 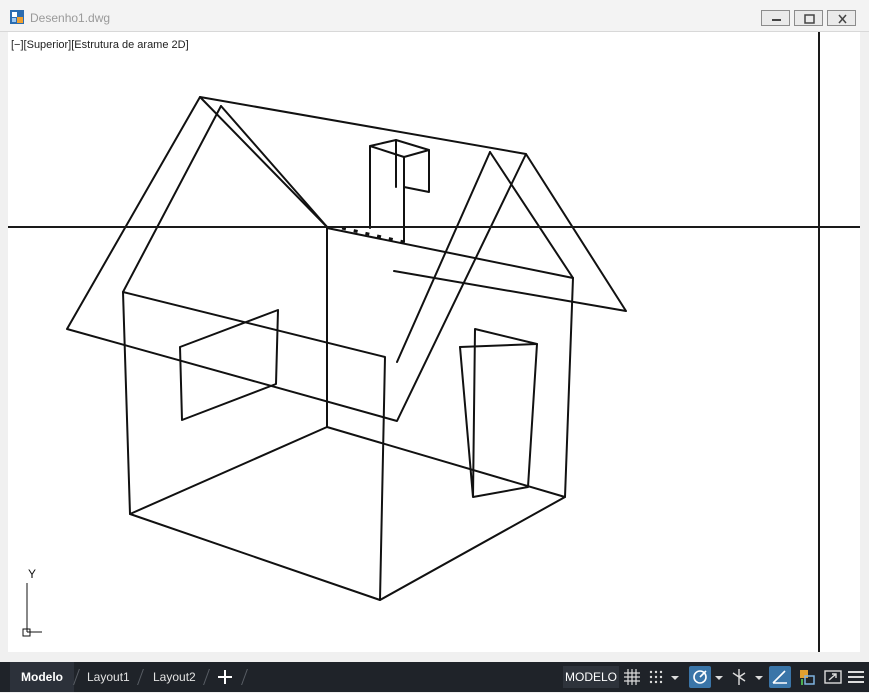 What do you see at coordinates (498, 413) in the screenshot?
I see `door-frame` at bounding box center [498, 413].